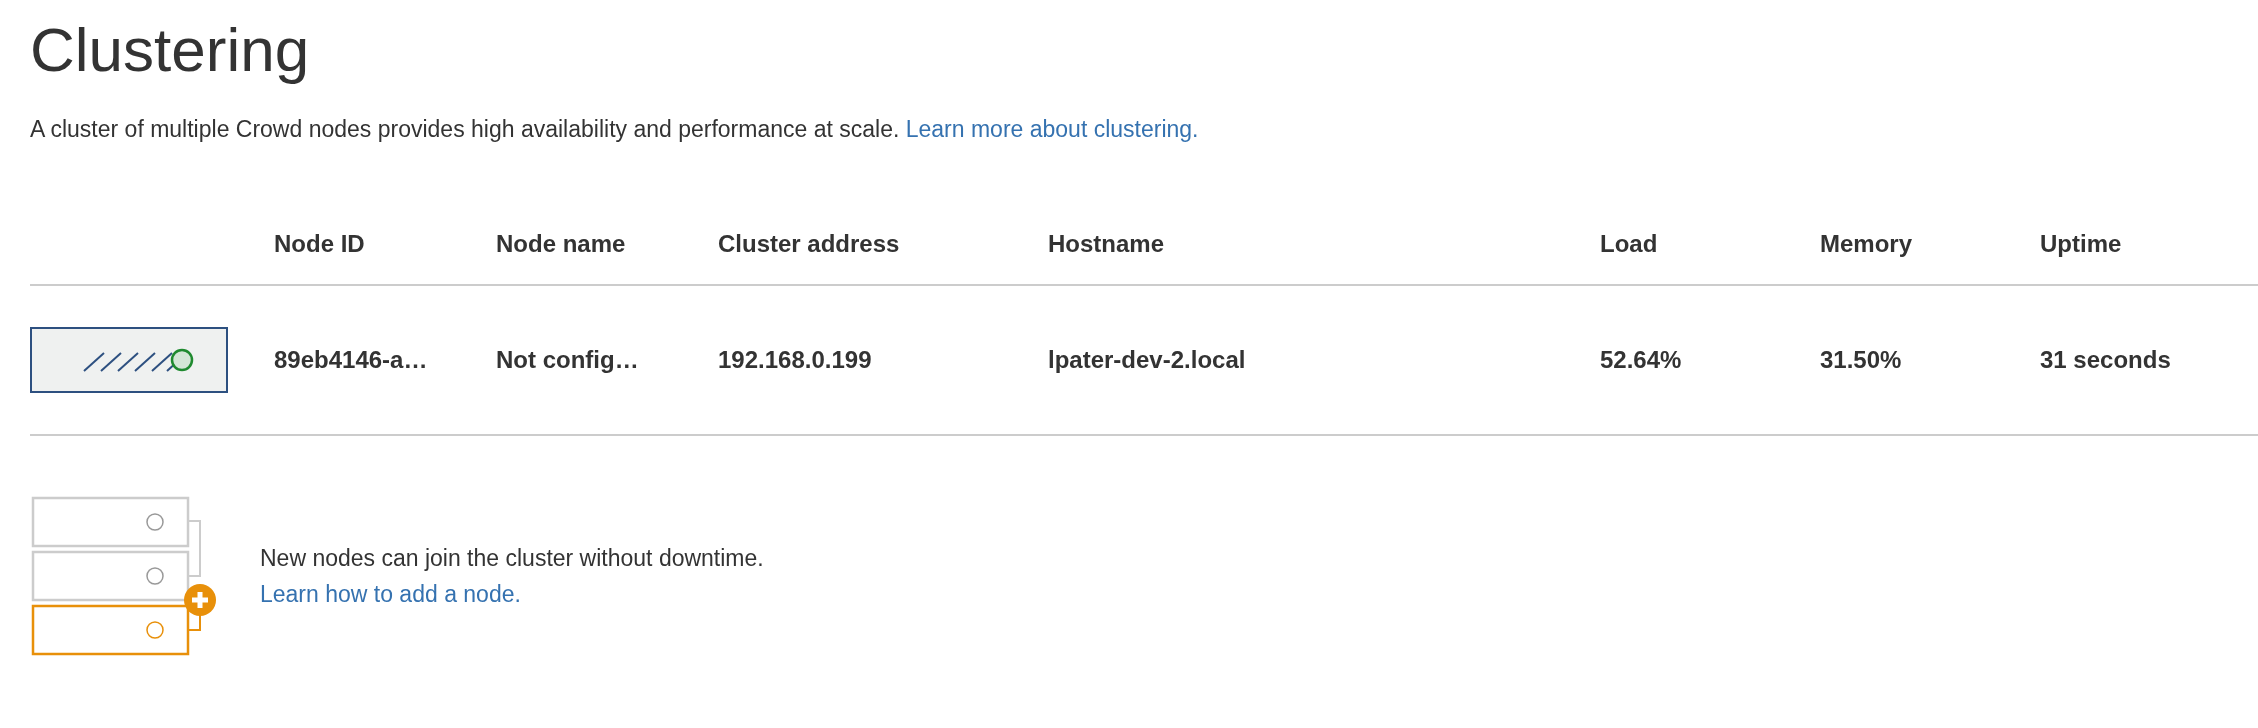 The height and width of the screenshot is (728, 2258). I want to click on column-header: Node name, so click(561, 244).